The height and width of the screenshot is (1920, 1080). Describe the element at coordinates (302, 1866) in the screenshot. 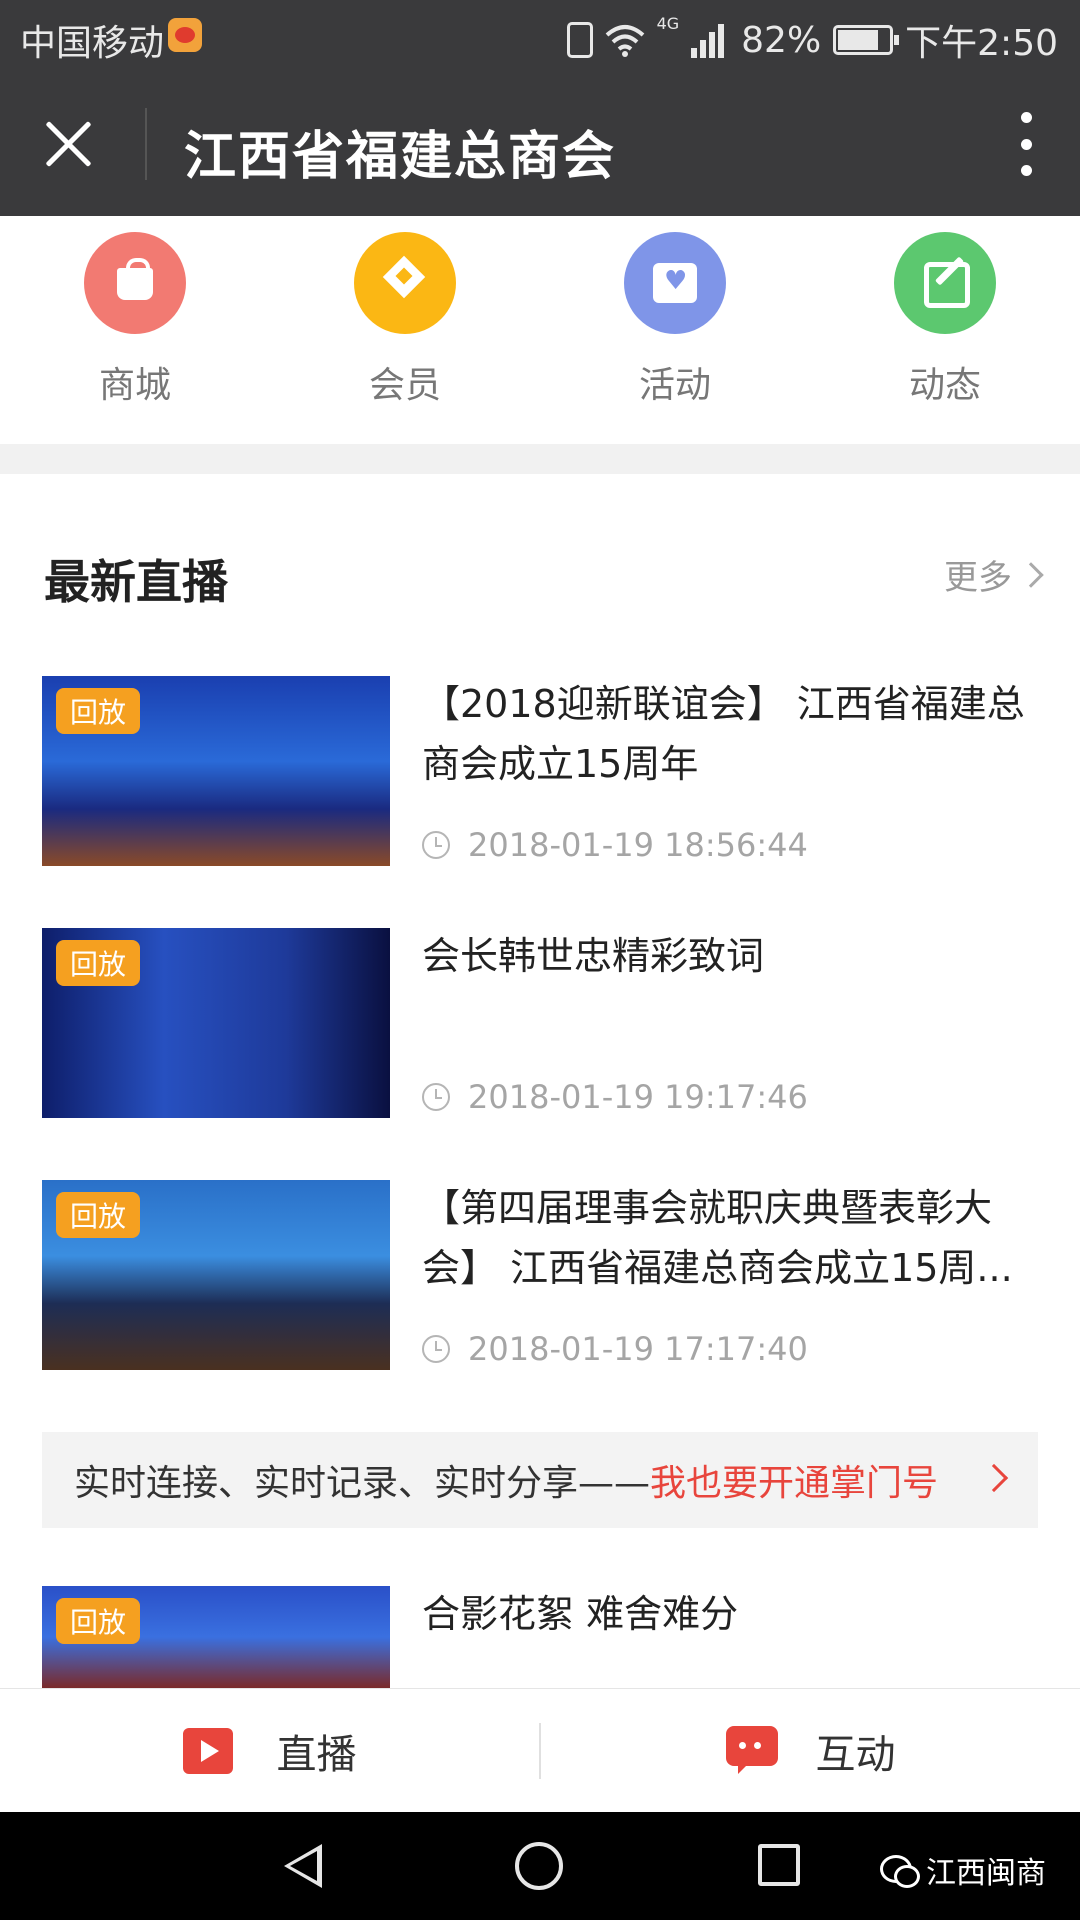

I see `back-icon` at that location.